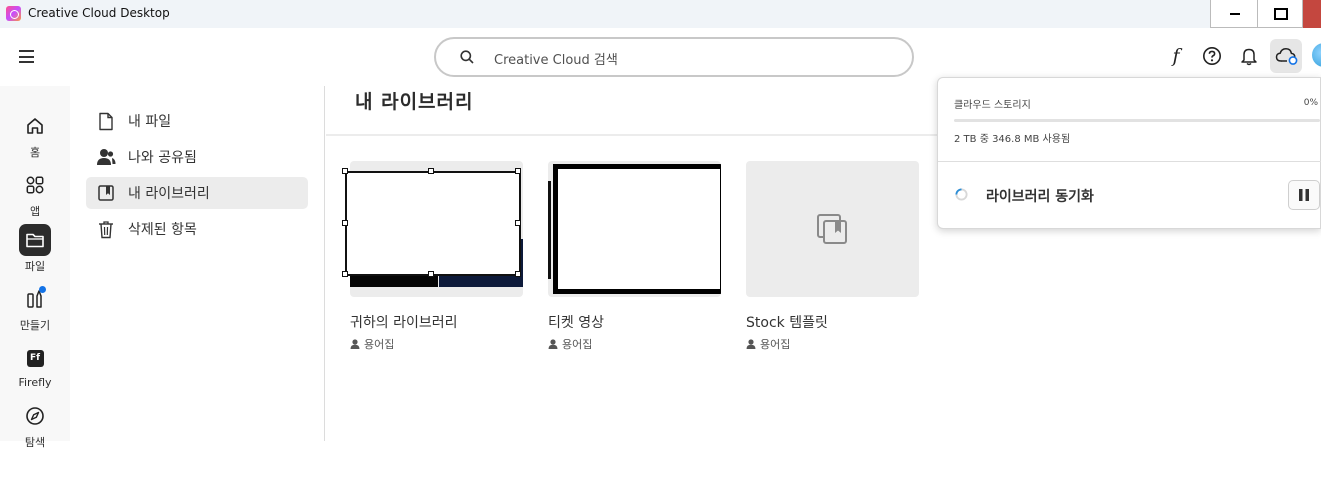 This screenshot has height=501, width=1321. Describe the element at coordinates (106, 193) in the screenshot. I see `library-icon` at that location.